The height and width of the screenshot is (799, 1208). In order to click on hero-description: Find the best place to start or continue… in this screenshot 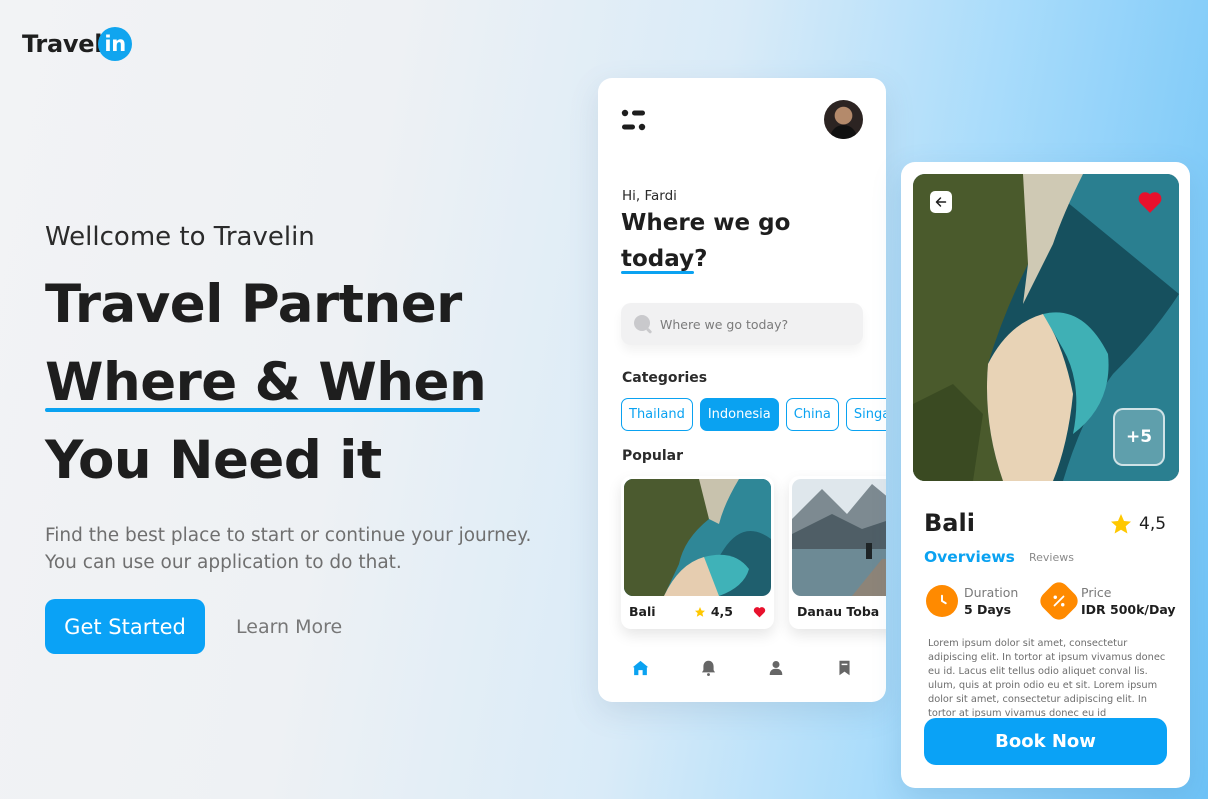, I will do `click(305, 549)`.